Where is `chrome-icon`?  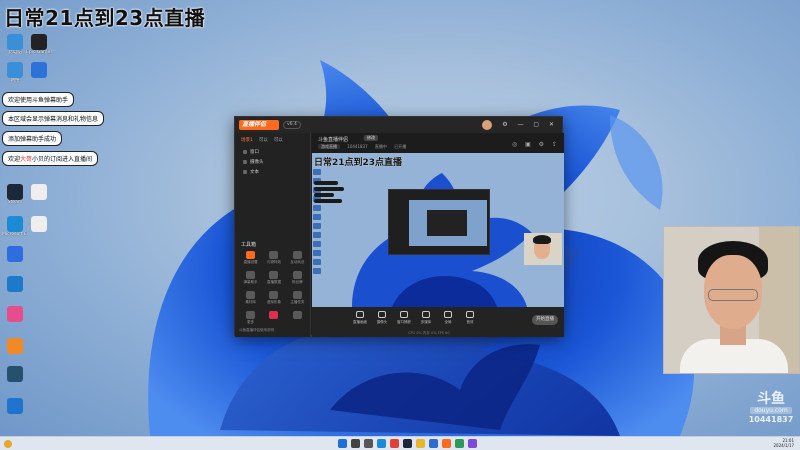 chrome-icon is located at coordinates (394, 443).